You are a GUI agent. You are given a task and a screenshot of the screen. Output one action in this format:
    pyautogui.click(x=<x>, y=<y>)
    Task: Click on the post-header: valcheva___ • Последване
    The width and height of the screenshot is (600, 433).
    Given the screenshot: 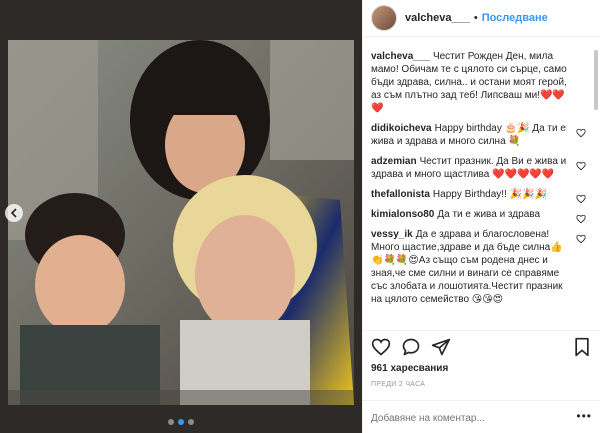 What is the action you would take?
    pyautogui.click(x=481, y=18)
    